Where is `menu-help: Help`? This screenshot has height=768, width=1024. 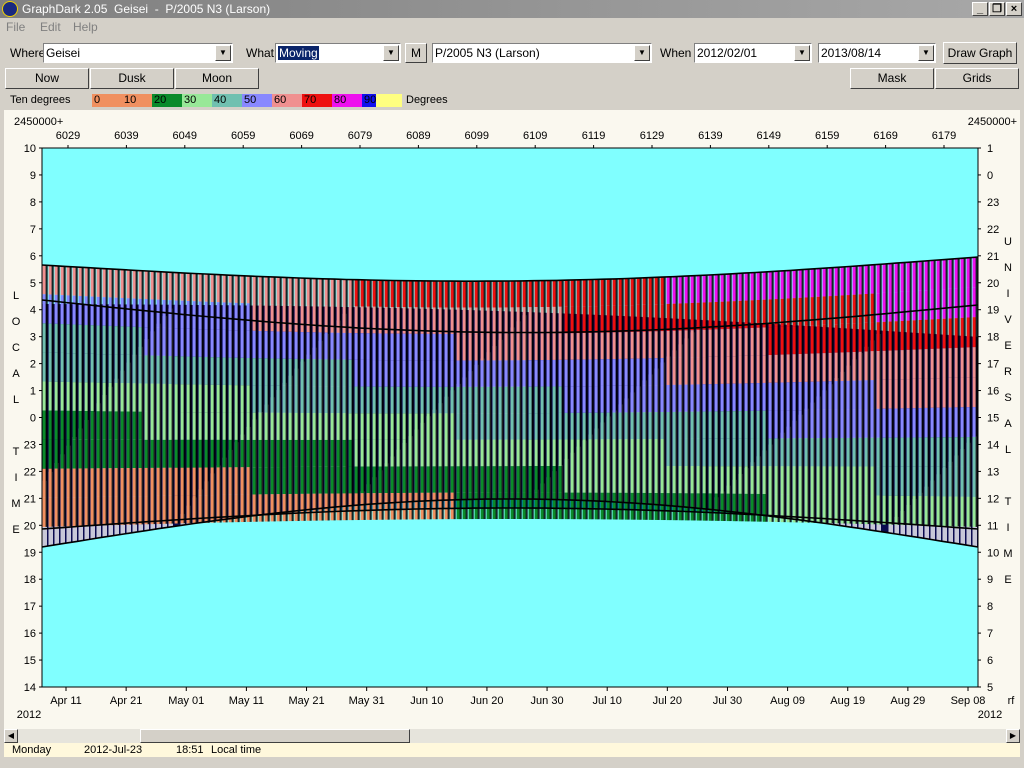
menu-help: Help is located at coordinates (85, 27).